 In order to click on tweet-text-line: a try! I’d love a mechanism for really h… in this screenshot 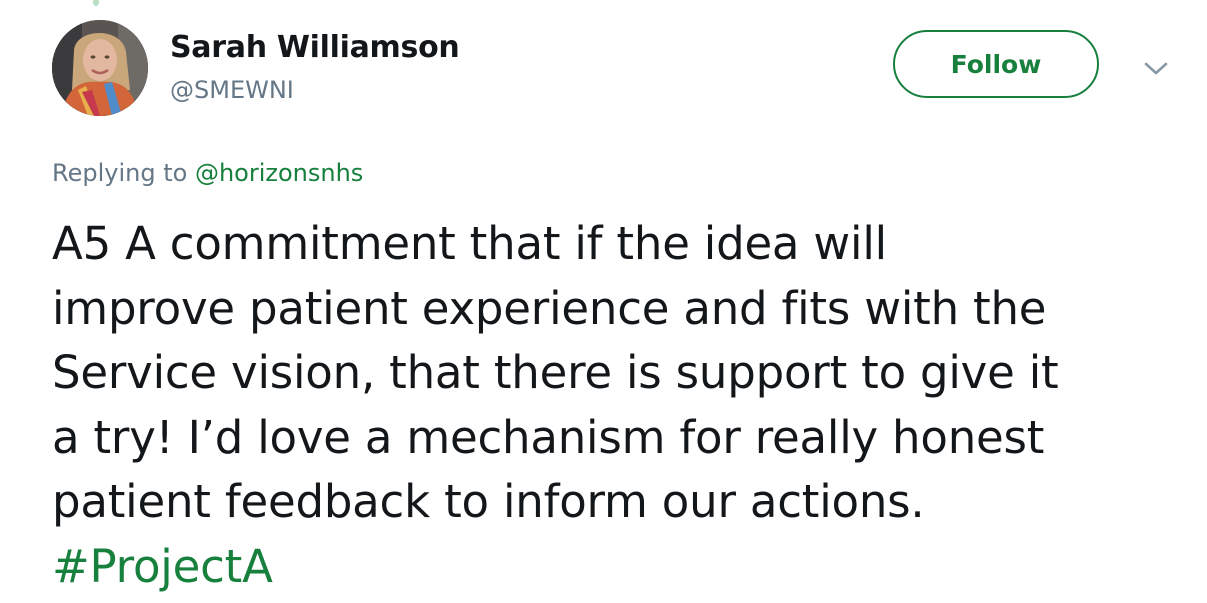, I will do `click(548, 437)`.